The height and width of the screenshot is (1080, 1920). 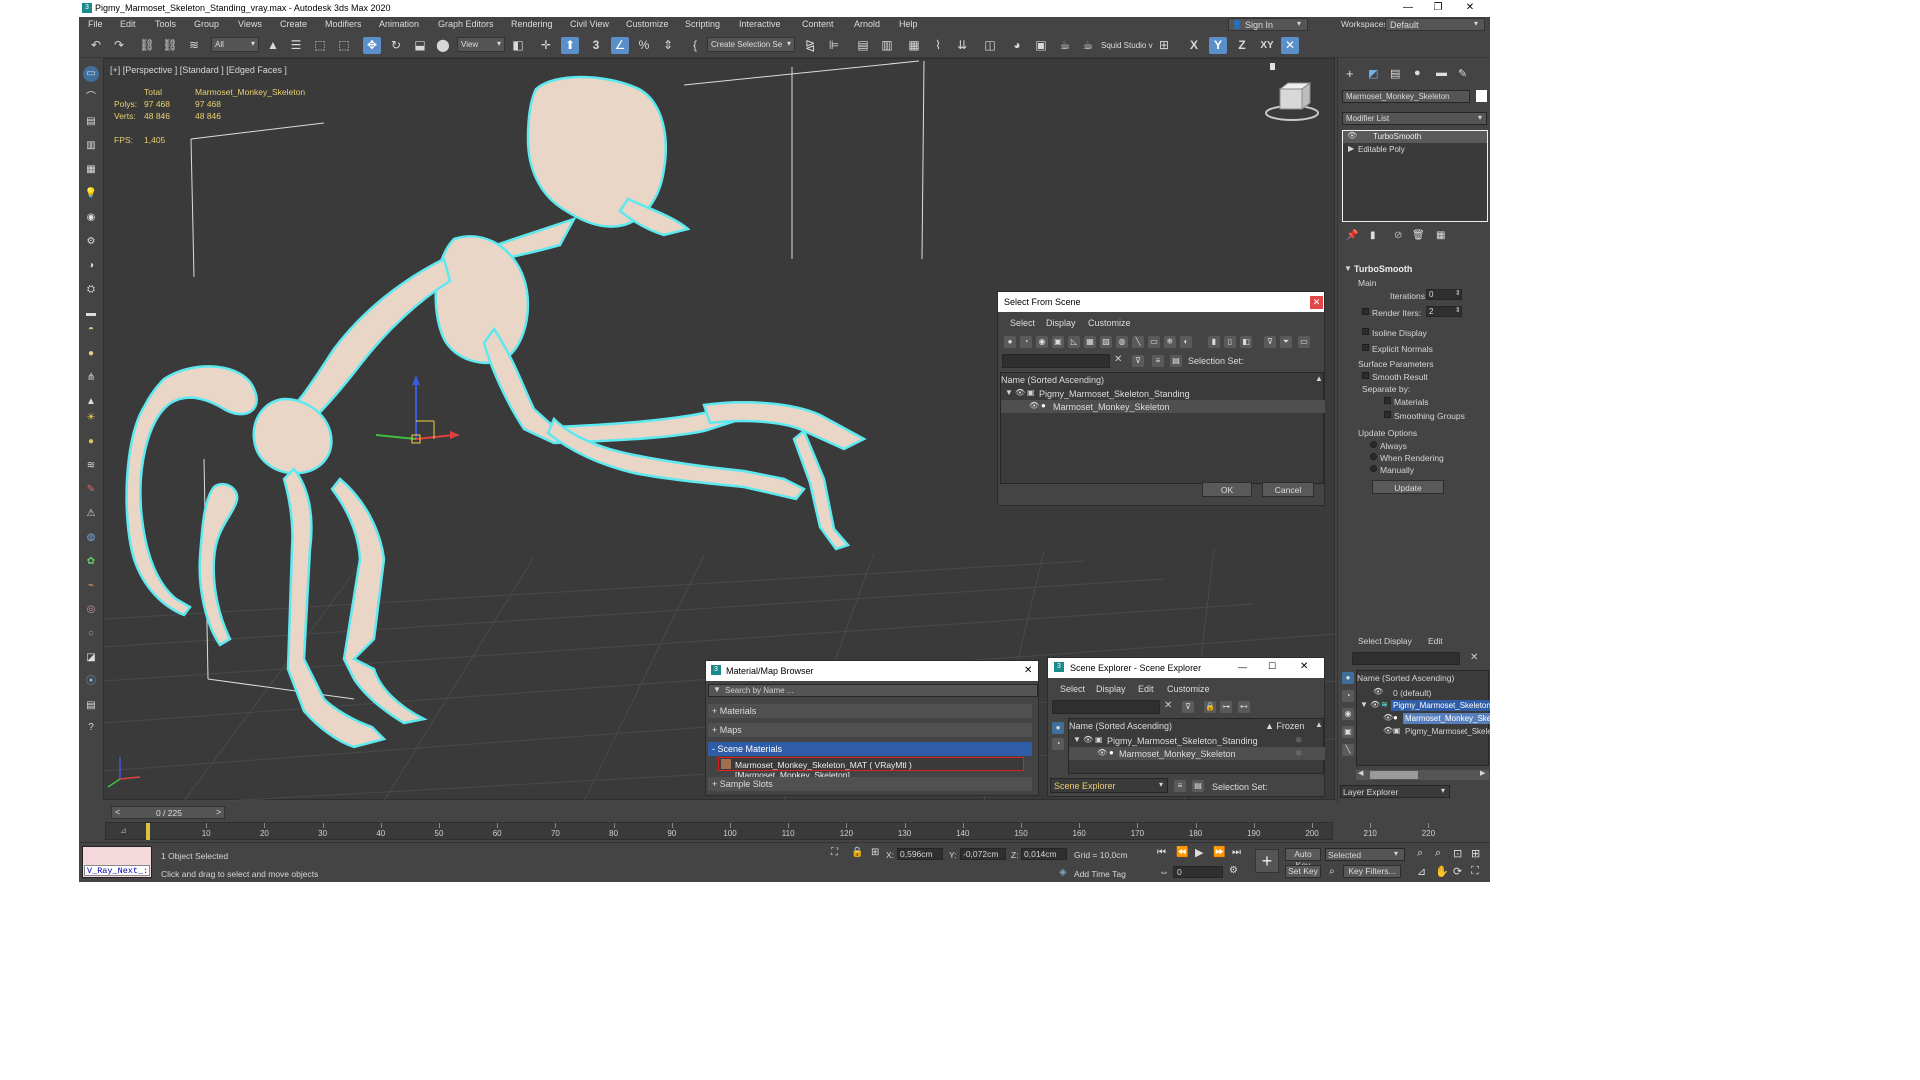 I want to click on unlink-icon: ⛓, so click(x=170, y=45).